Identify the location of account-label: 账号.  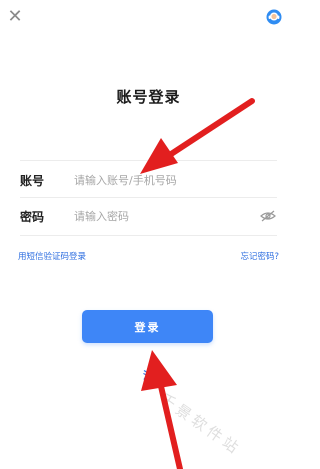
(32, 181).